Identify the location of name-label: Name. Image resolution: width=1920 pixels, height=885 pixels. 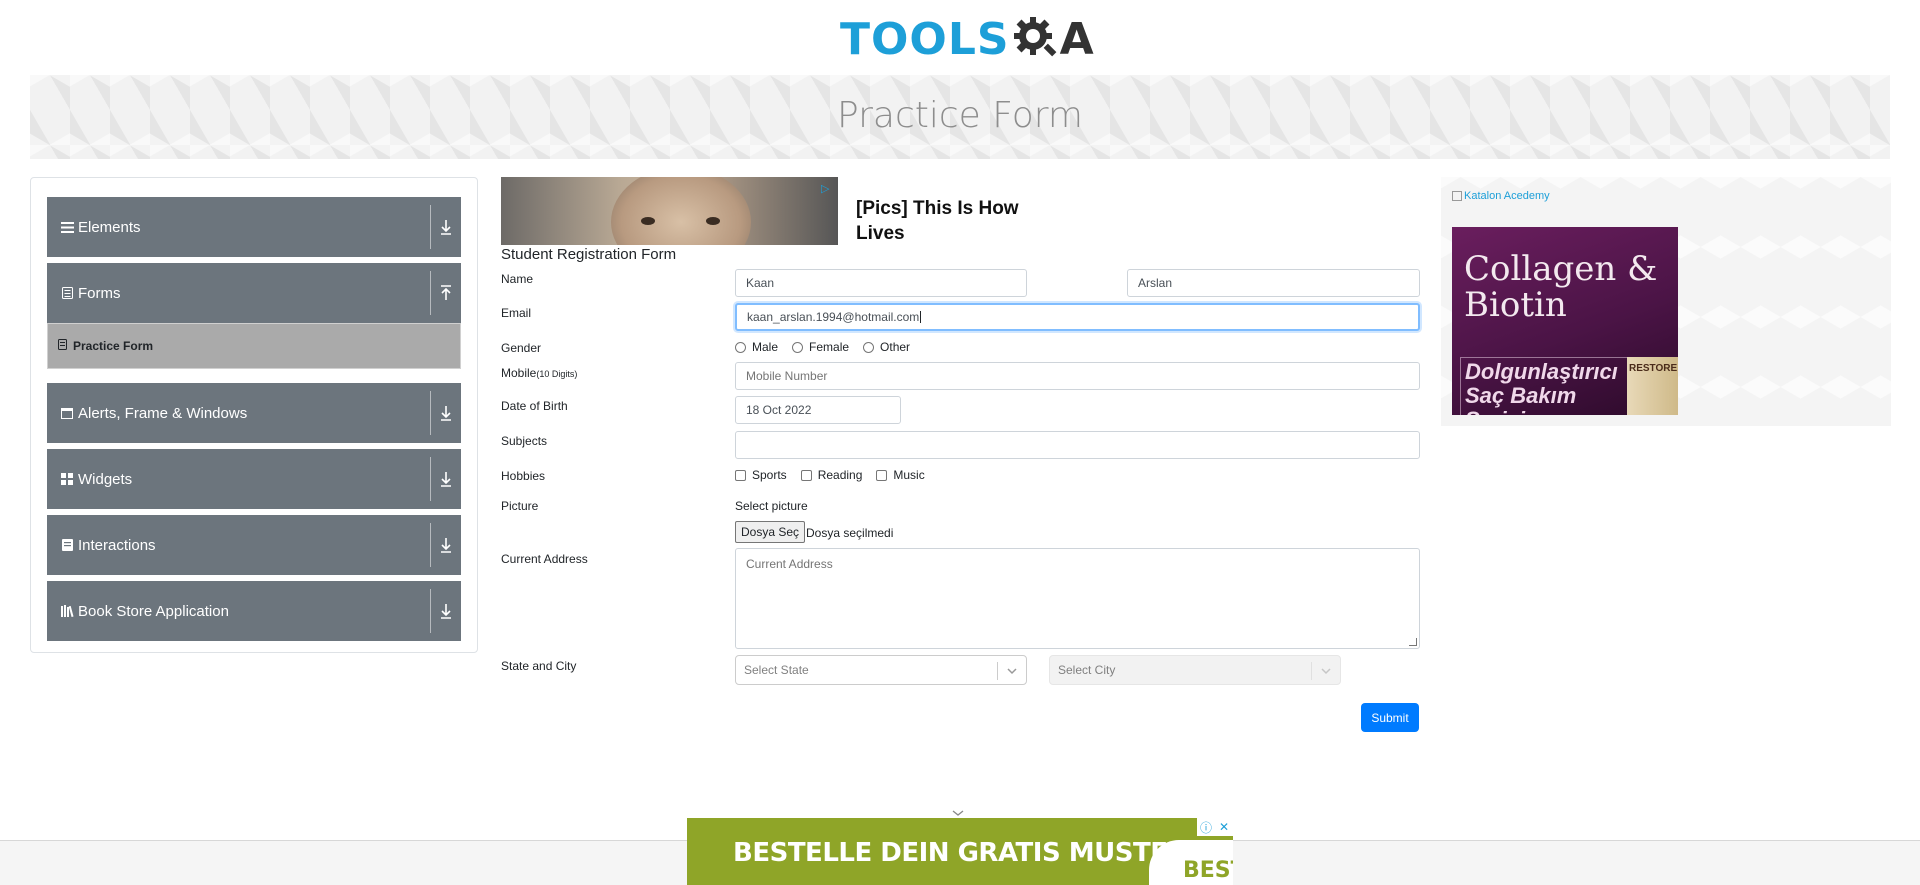
(517, 279).